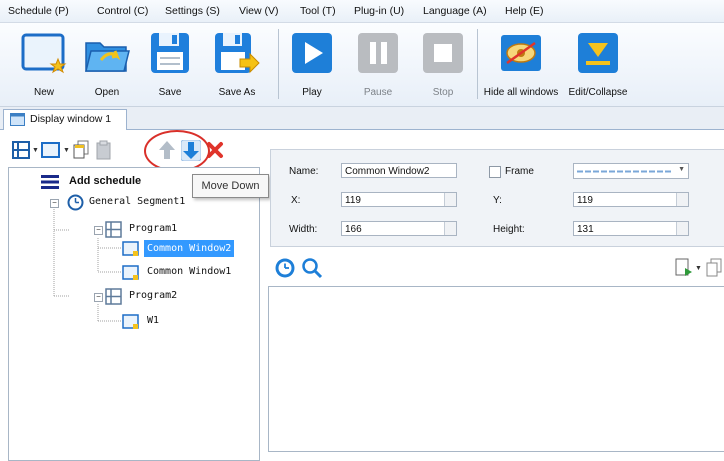  What do you see at coordinates (189, 248) in the screenshot?
I see `common-window2-label: Common Window2` at bounding box center [189, 248].